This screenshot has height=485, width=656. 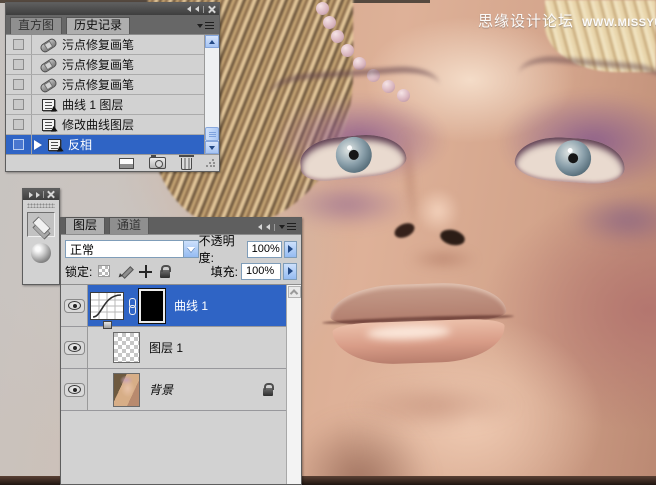 I want to click on layers-tabstrip: 图层 通道, so click(x=181, y=226).